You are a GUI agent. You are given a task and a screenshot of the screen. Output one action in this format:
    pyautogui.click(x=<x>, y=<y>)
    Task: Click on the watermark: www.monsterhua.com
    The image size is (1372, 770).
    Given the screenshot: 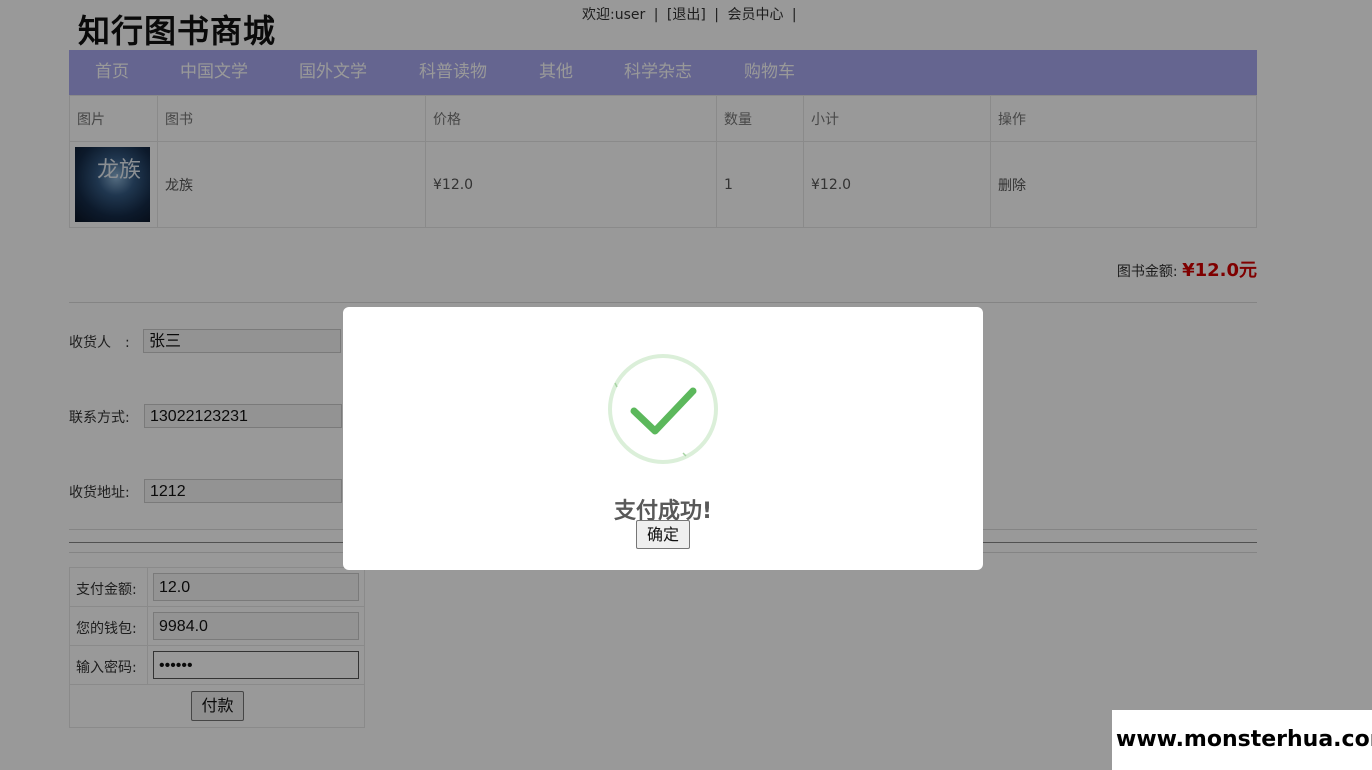 What is the action you would take?
    pyautogui.click(x=1242, y=740)
    